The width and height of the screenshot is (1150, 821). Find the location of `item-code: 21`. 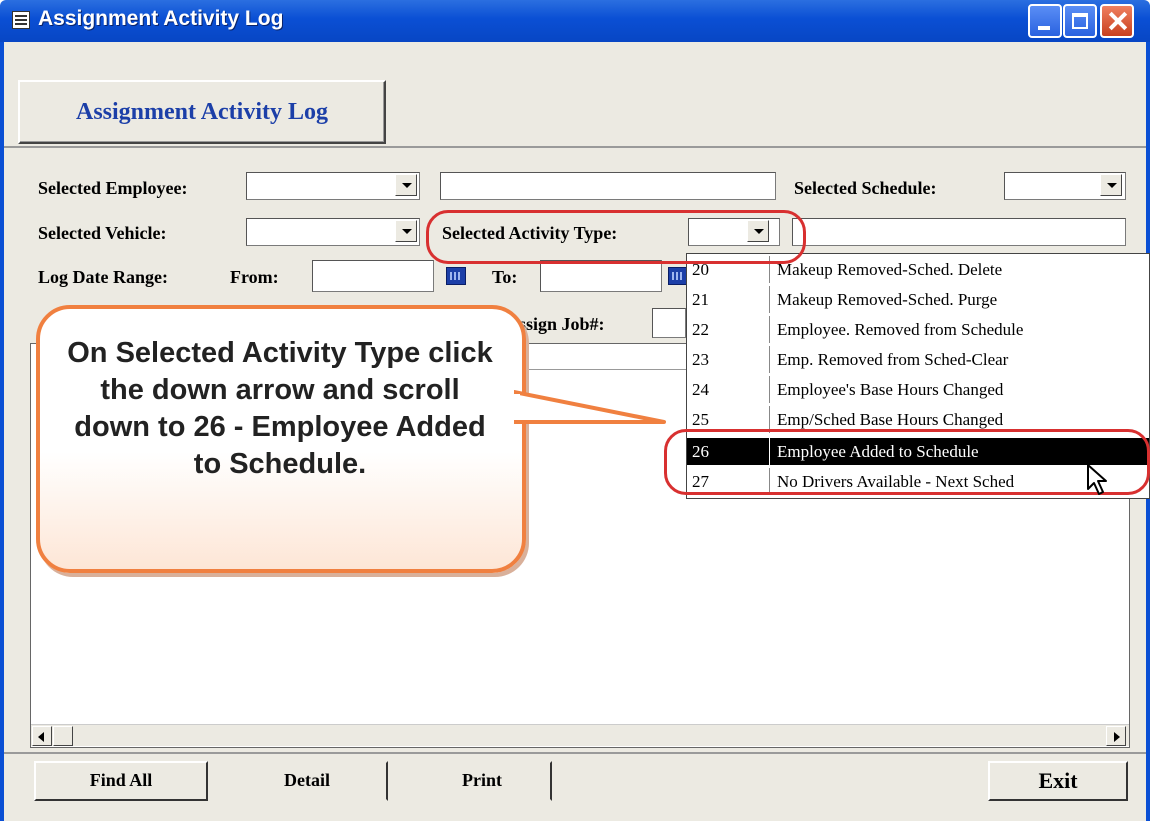

item-code: 21 is located at coordinates (700, 299).